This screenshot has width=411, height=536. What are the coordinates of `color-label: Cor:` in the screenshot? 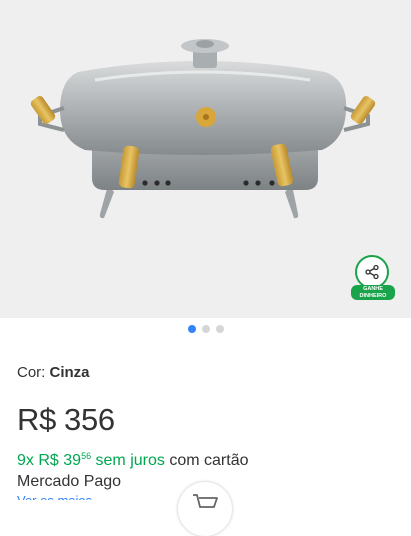 It's located at (31, 372).